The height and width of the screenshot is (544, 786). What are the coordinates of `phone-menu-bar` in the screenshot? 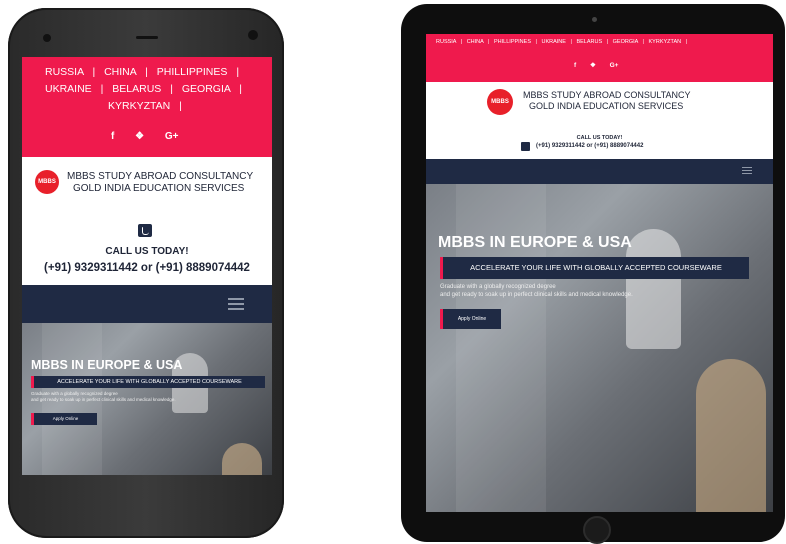 It's located at (147, 304).